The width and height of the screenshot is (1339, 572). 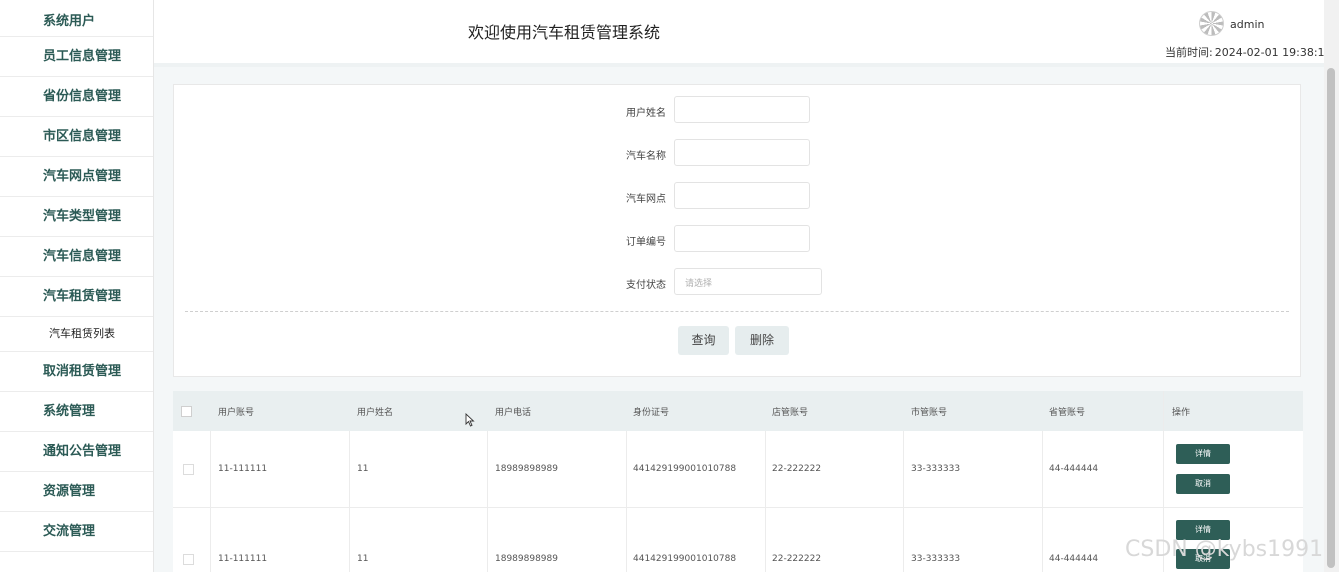 I want to click on car-name-input, so click(x=742, y=152).